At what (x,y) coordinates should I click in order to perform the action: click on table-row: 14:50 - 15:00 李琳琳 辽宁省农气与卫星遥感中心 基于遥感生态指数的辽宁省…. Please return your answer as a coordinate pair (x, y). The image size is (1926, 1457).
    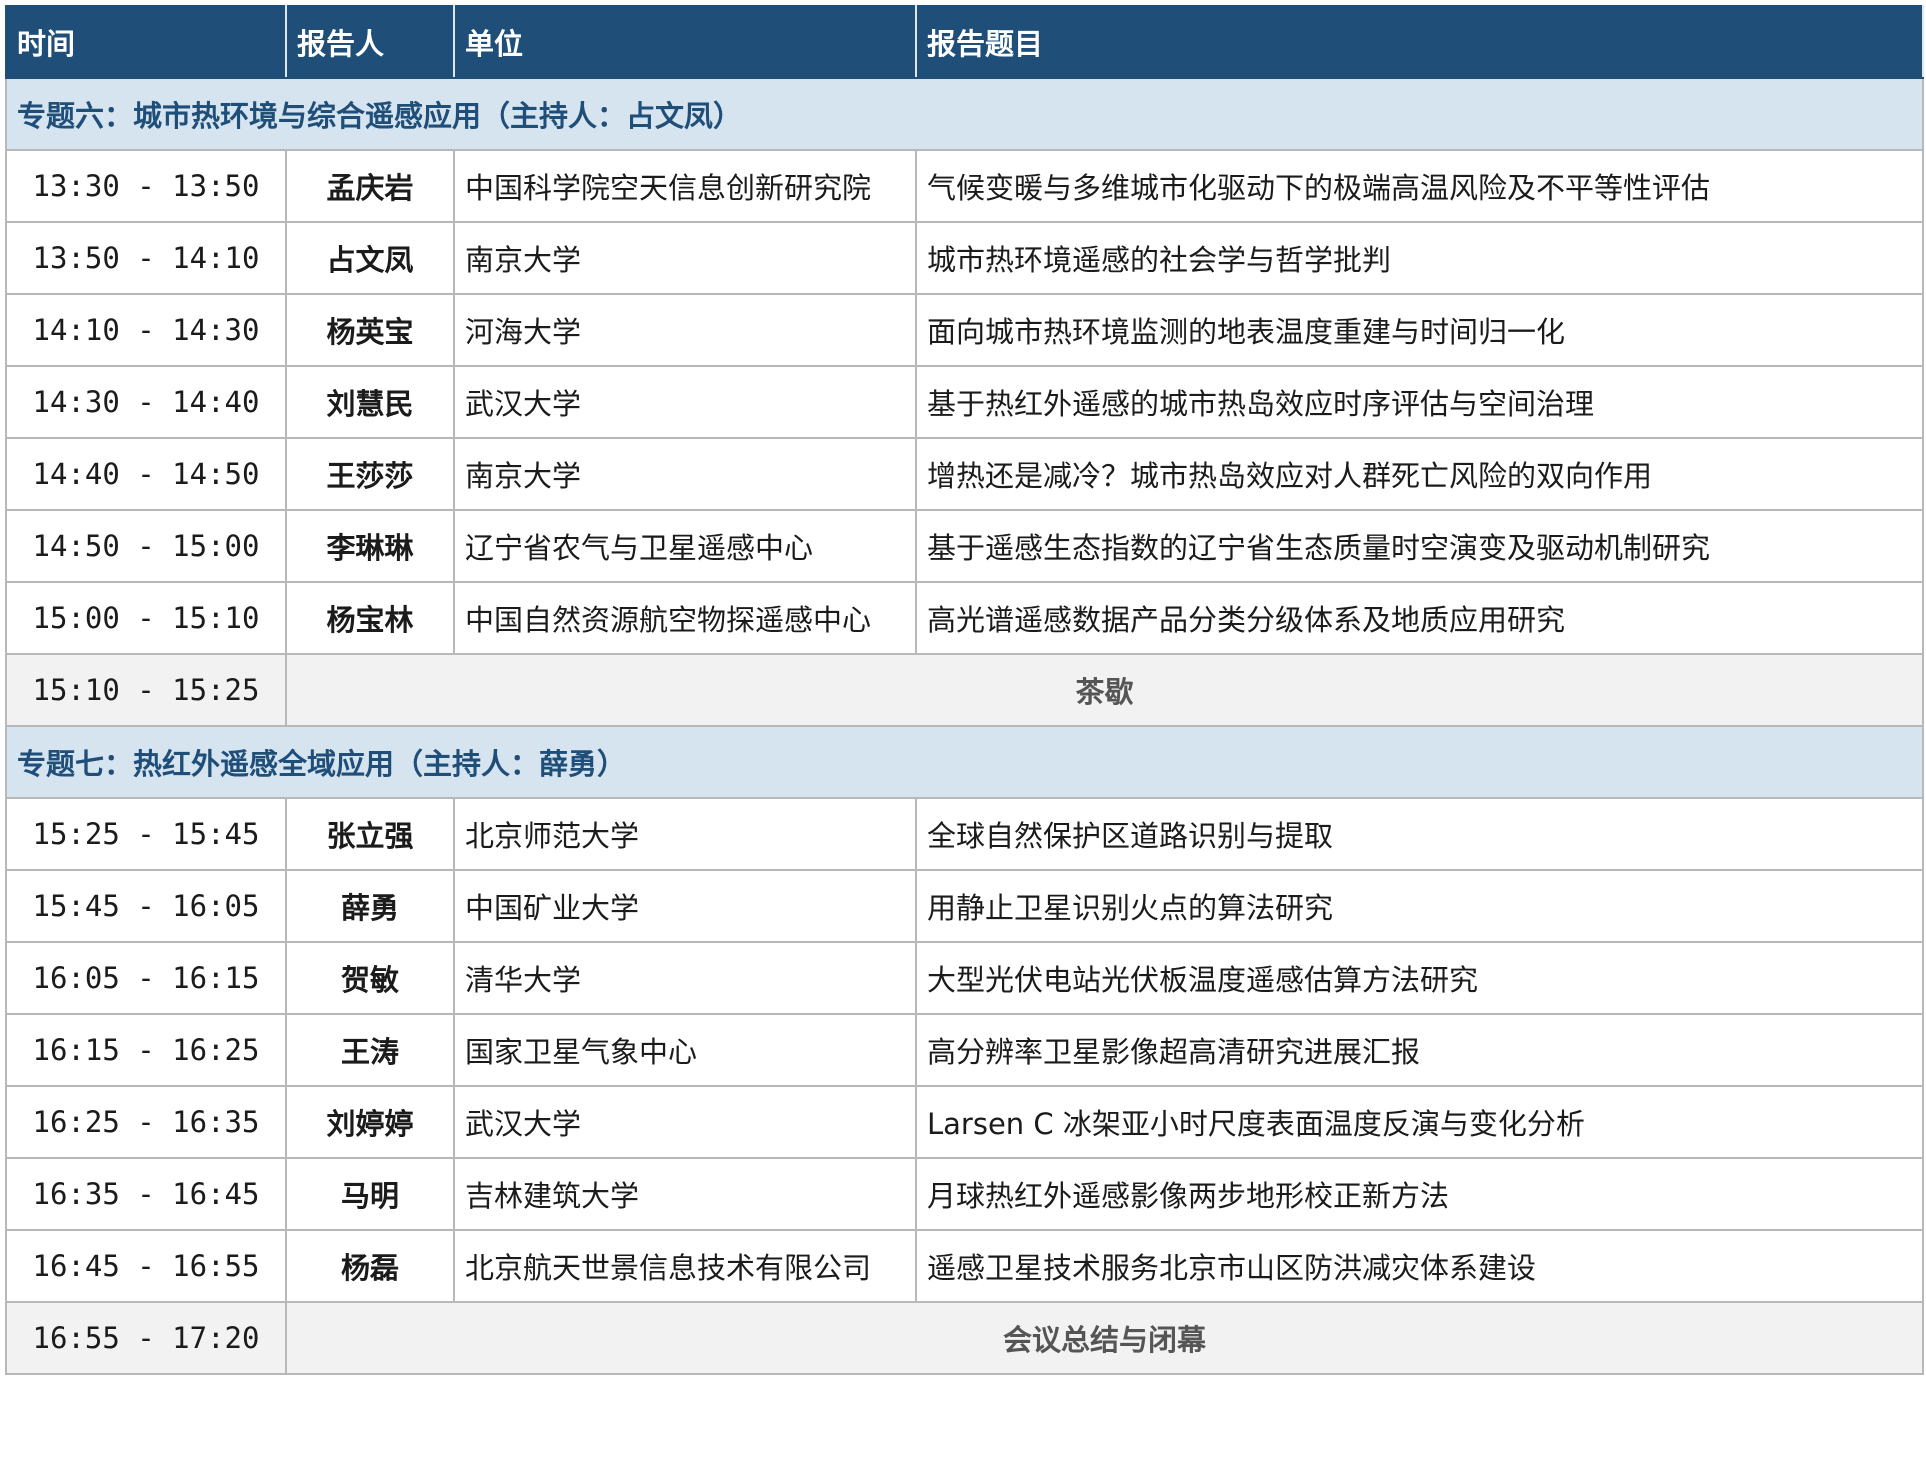
    Looking at the image, I should click on (964, 546).